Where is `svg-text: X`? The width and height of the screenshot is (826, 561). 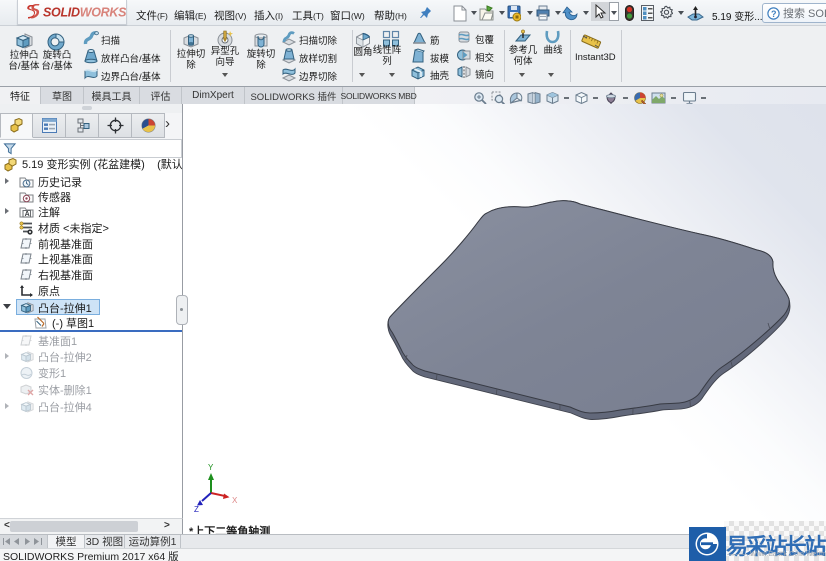 svg-text: X is located at coordinates (235, 500).